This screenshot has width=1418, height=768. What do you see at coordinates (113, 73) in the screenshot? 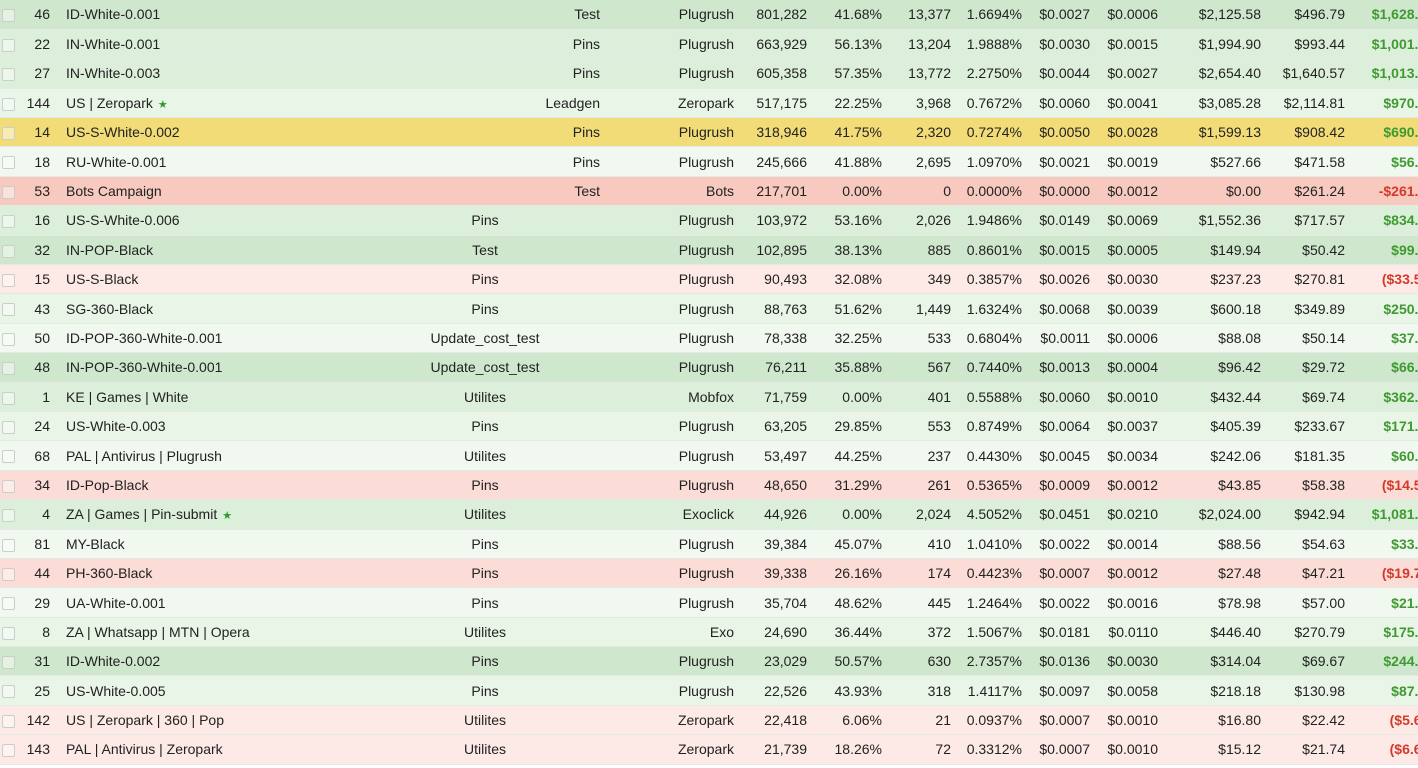
I see `campaign-name: IN-White-0.003` at bounding box center [113, 73].